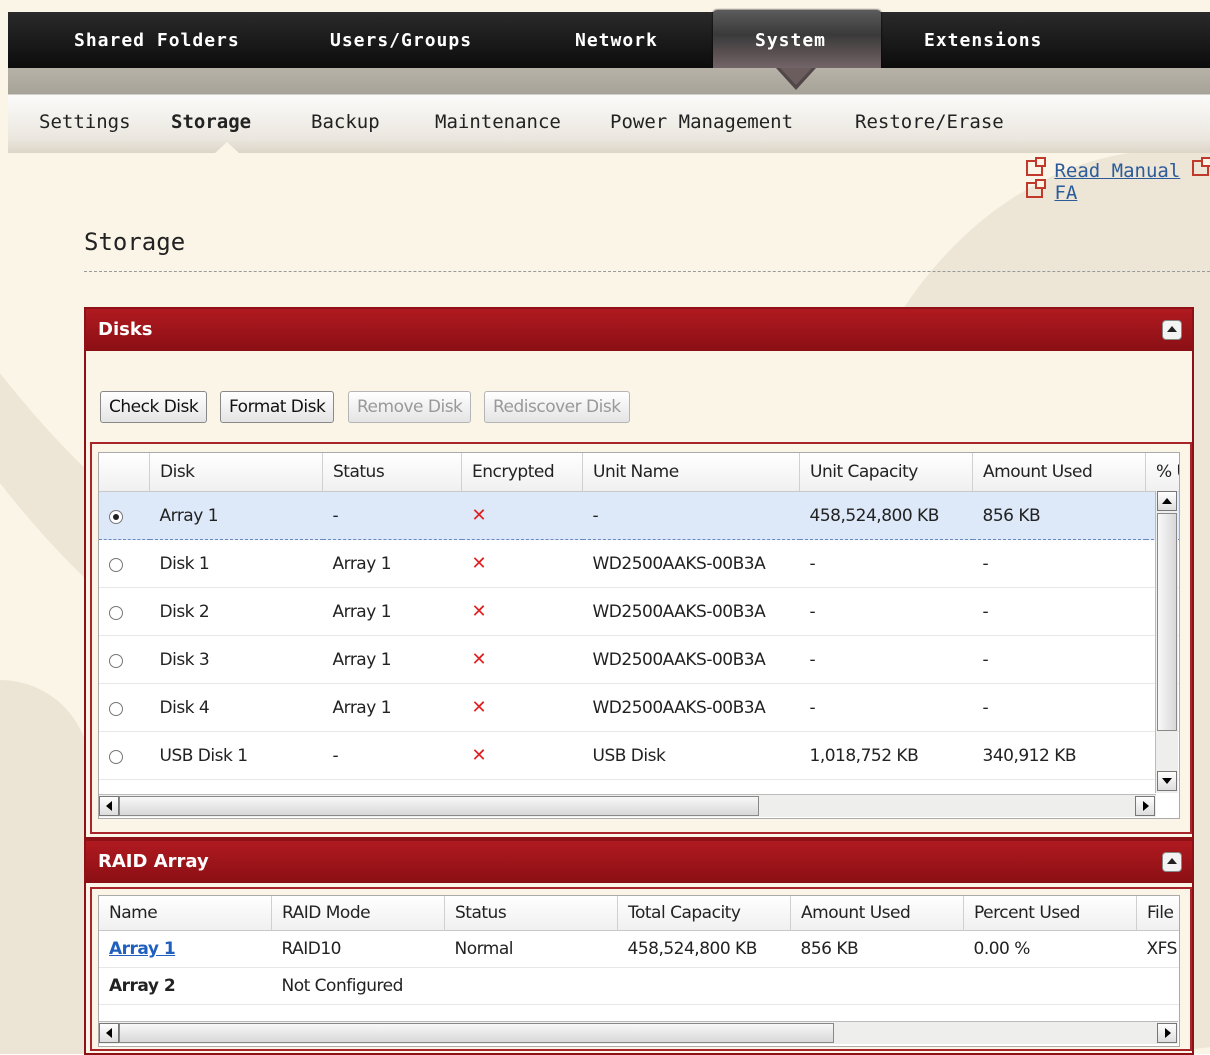  I want to click on col-file-system: File, so click(1157, 913).